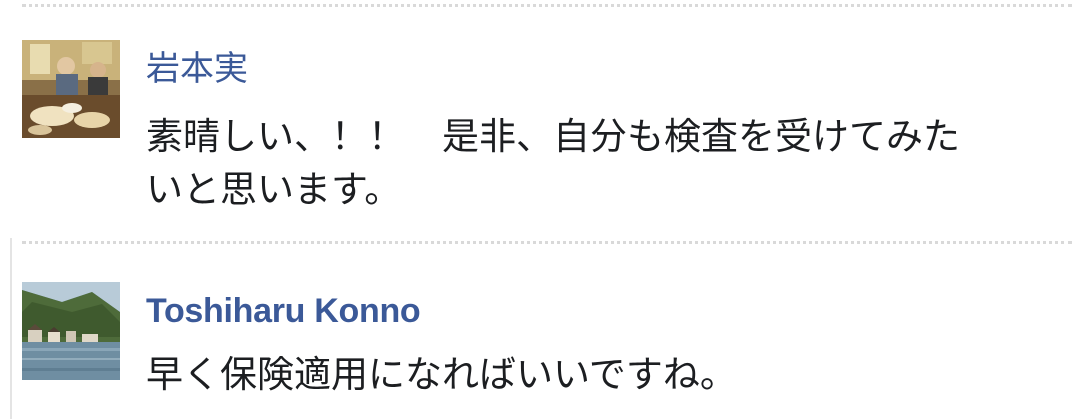  Describe the element at coordinates (553, 136) in the screenshot. I see `comment-text-line: 素晴しい、！！ 是非、自分も検査を受けてみた` at that location.